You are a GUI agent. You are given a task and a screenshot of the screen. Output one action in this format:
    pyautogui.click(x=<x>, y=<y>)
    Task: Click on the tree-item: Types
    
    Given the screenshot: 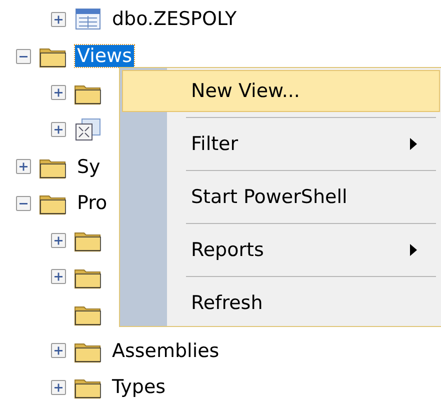 What is the action you would take?
    pyautogui.click(x=139, y=387)
    